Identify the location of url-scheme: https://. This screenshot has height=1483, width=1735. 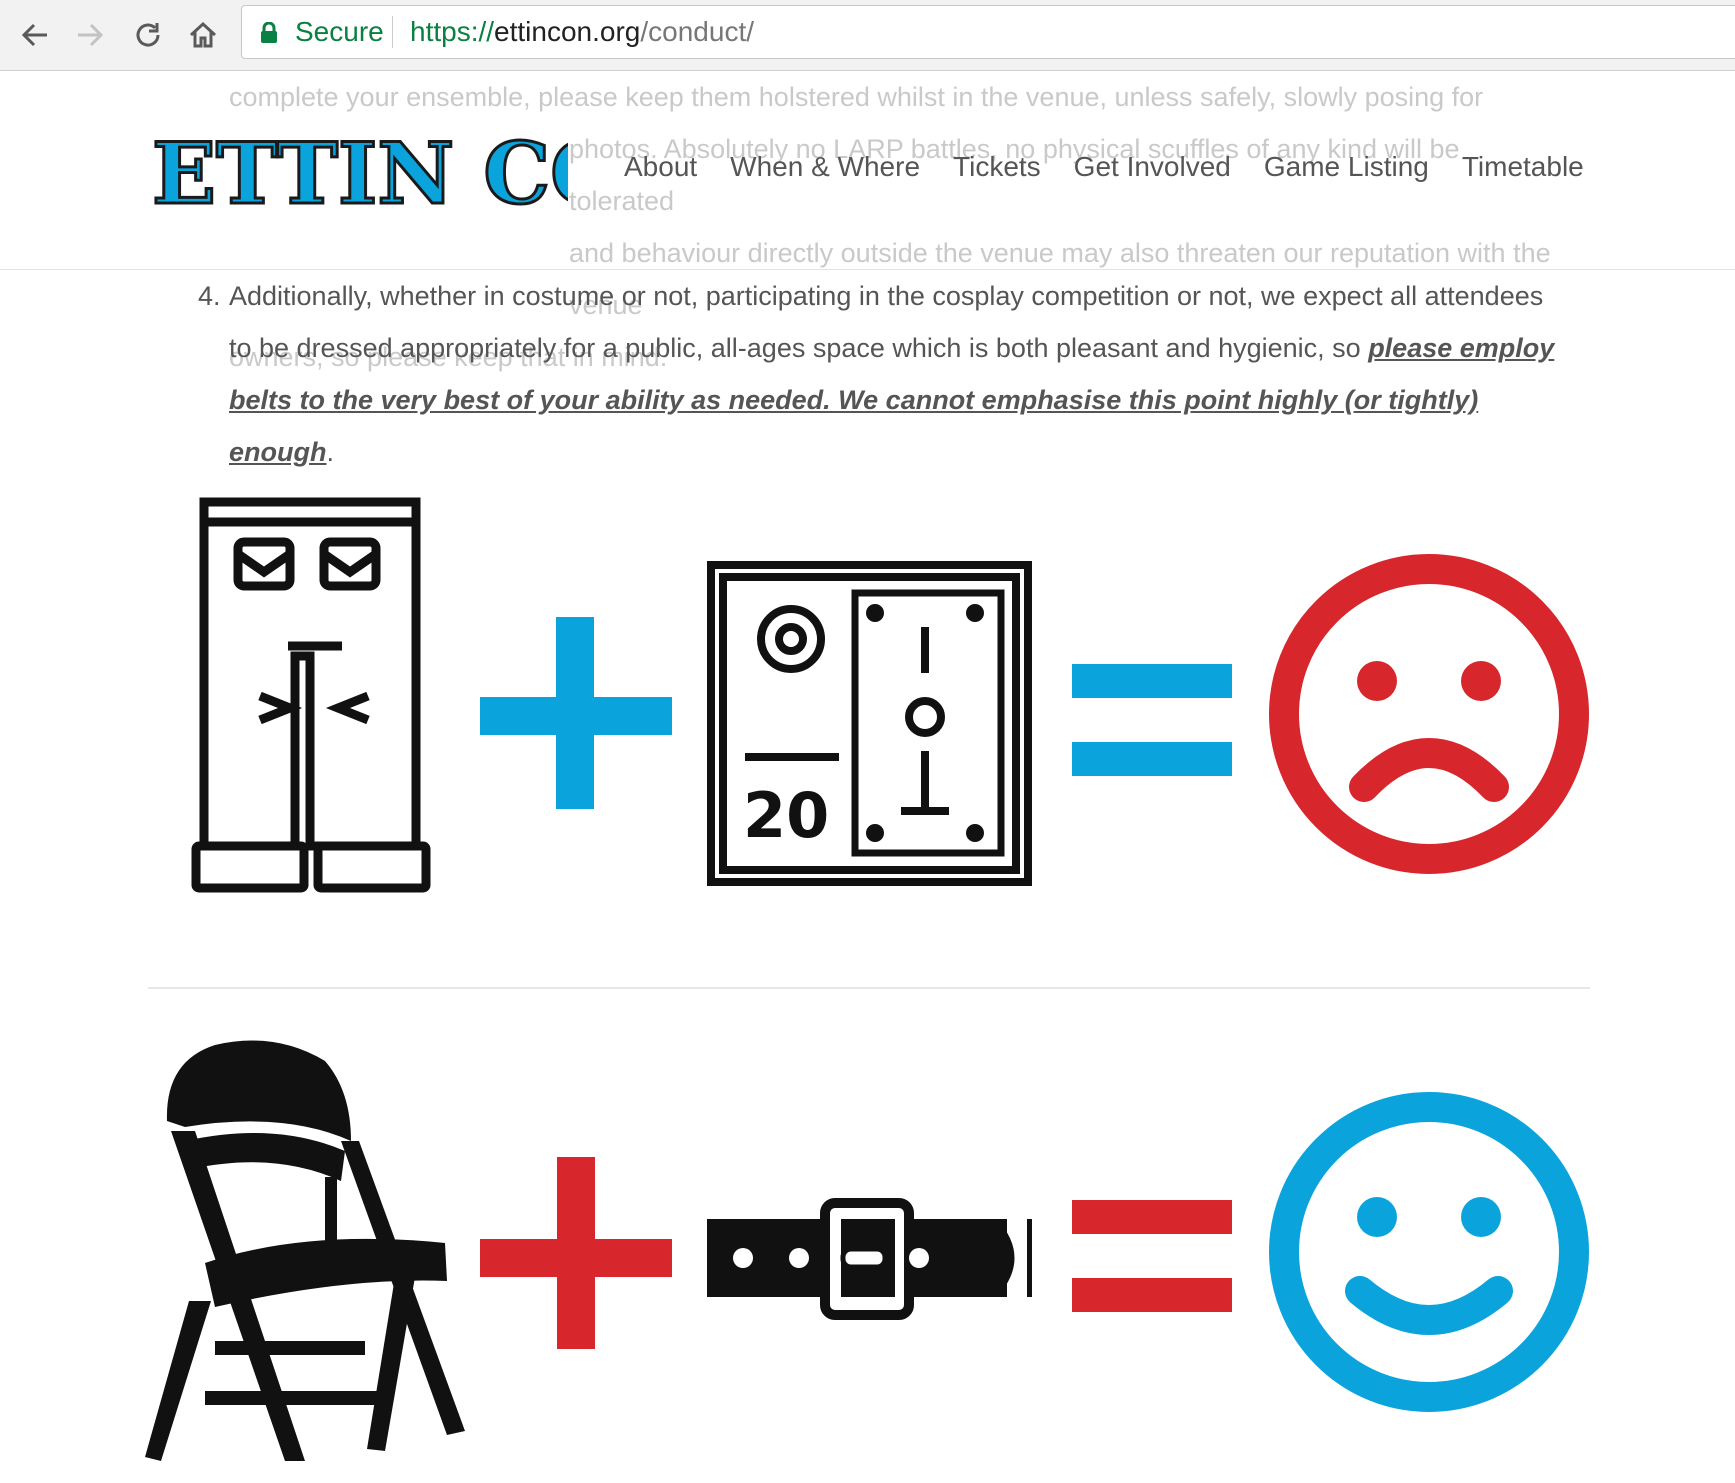
(452, 31).